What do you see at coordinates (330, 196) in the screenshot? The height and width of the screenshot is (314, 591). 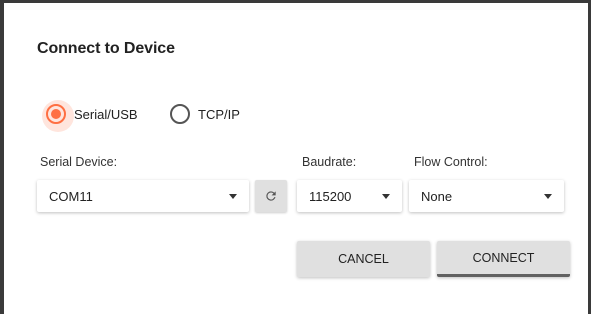 I see `baudrate-value: 115200` at bounding box center [330, 196].